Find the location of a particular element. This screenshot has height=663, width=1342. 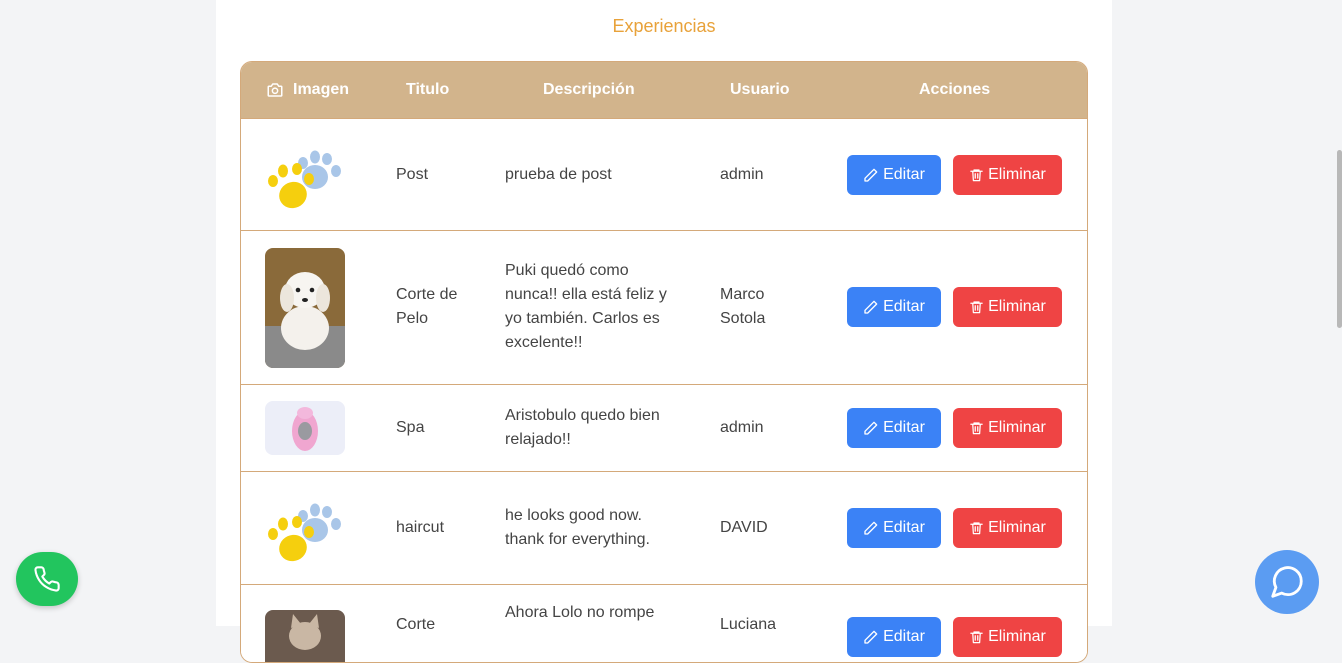

row-title: Corte is located at coordinates (416, 624).